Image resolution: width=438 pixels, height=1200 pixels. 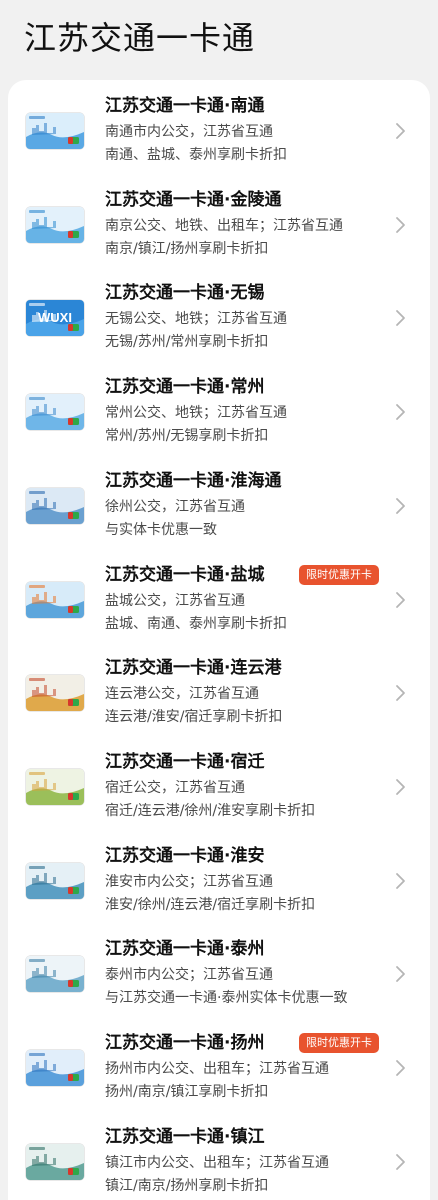 I want to click on card-discount-note: 无锡/苏州/常州享刷卡折扣, so click(x=187, y=342).